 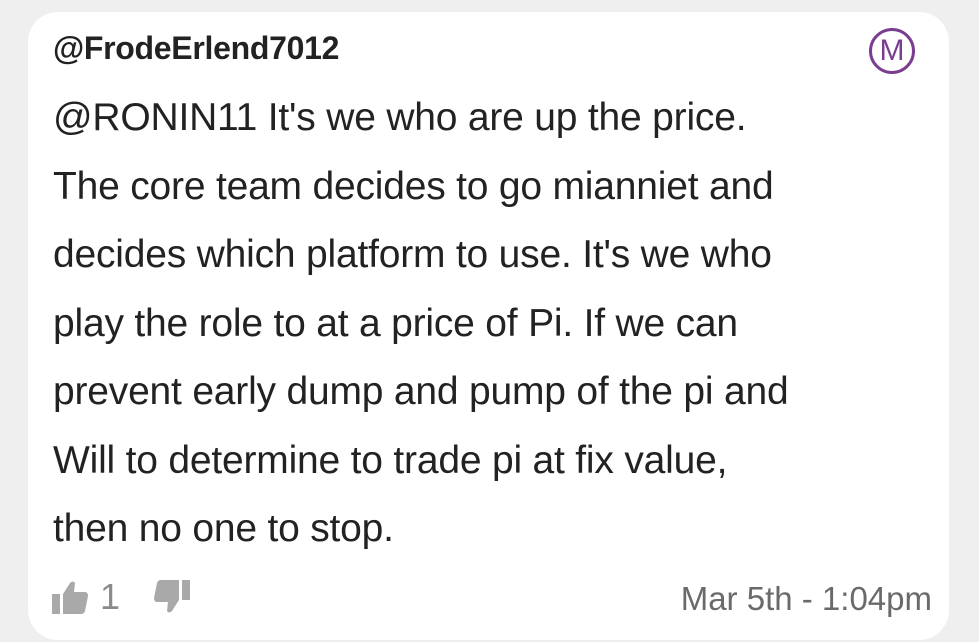 What do you see at coordinates (413, 186) in the screenshot?
I see `comment-line: The core team decides to go mianniet and` at bounding box center [413, 186].